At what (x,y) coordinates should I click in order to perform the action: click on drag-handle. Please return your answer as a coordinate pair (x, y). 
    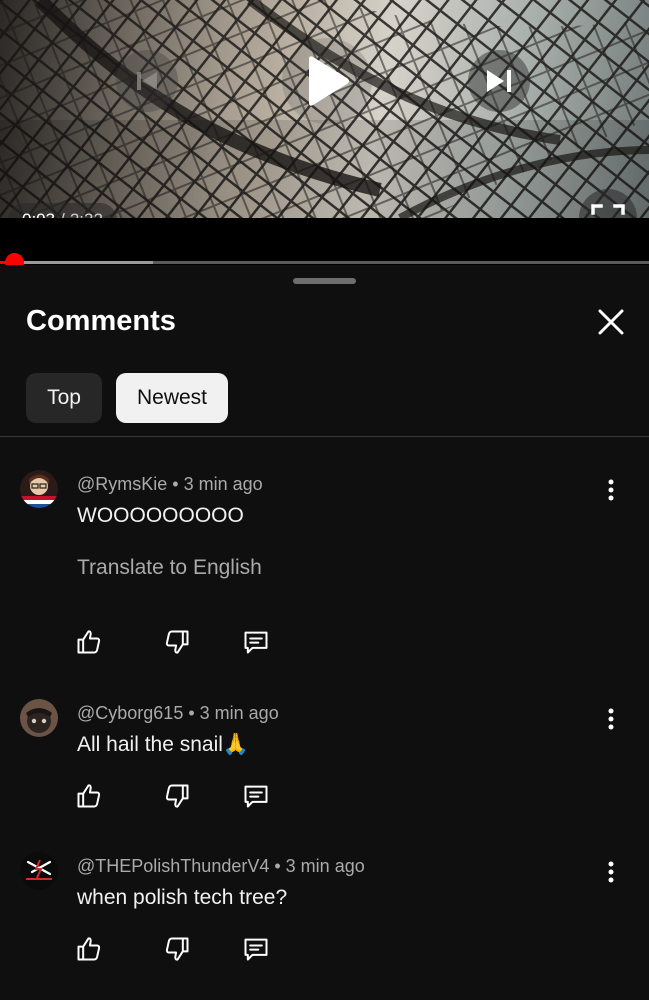
    Looking at the image, I should click on (324, 281).